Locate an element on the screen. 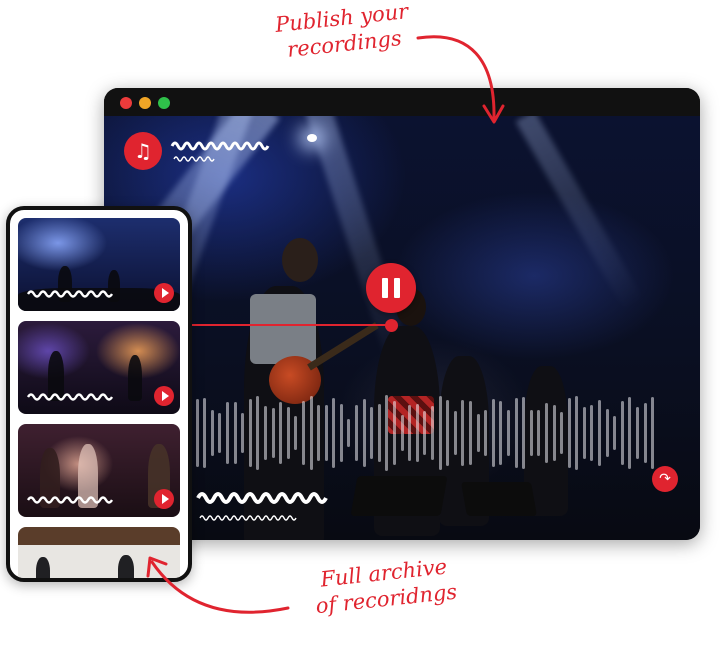  music-note-glyph: ♫ is located at coordinates (143, 151).